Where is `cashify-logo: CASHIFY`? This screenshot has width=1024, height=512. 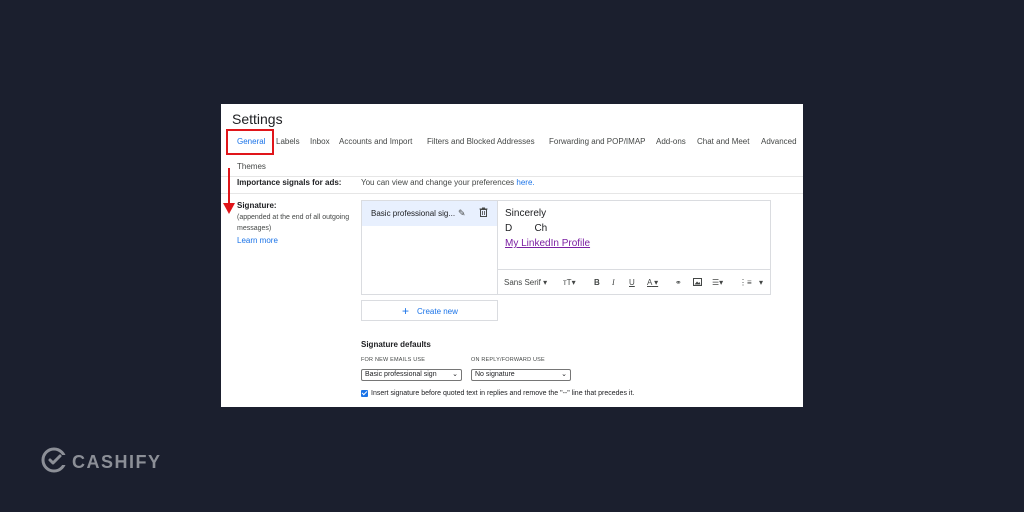 cashify-logo: CASHIFY is located at coordinates (100, 461).